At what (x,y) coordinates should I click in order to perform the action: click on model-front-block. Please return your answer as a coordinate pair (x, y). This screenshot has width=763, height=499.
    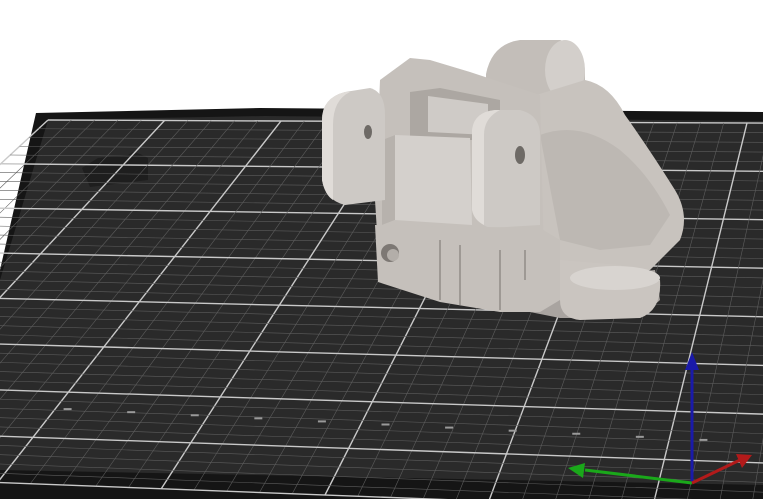
    Looking at the image, I should click on (427, 180).